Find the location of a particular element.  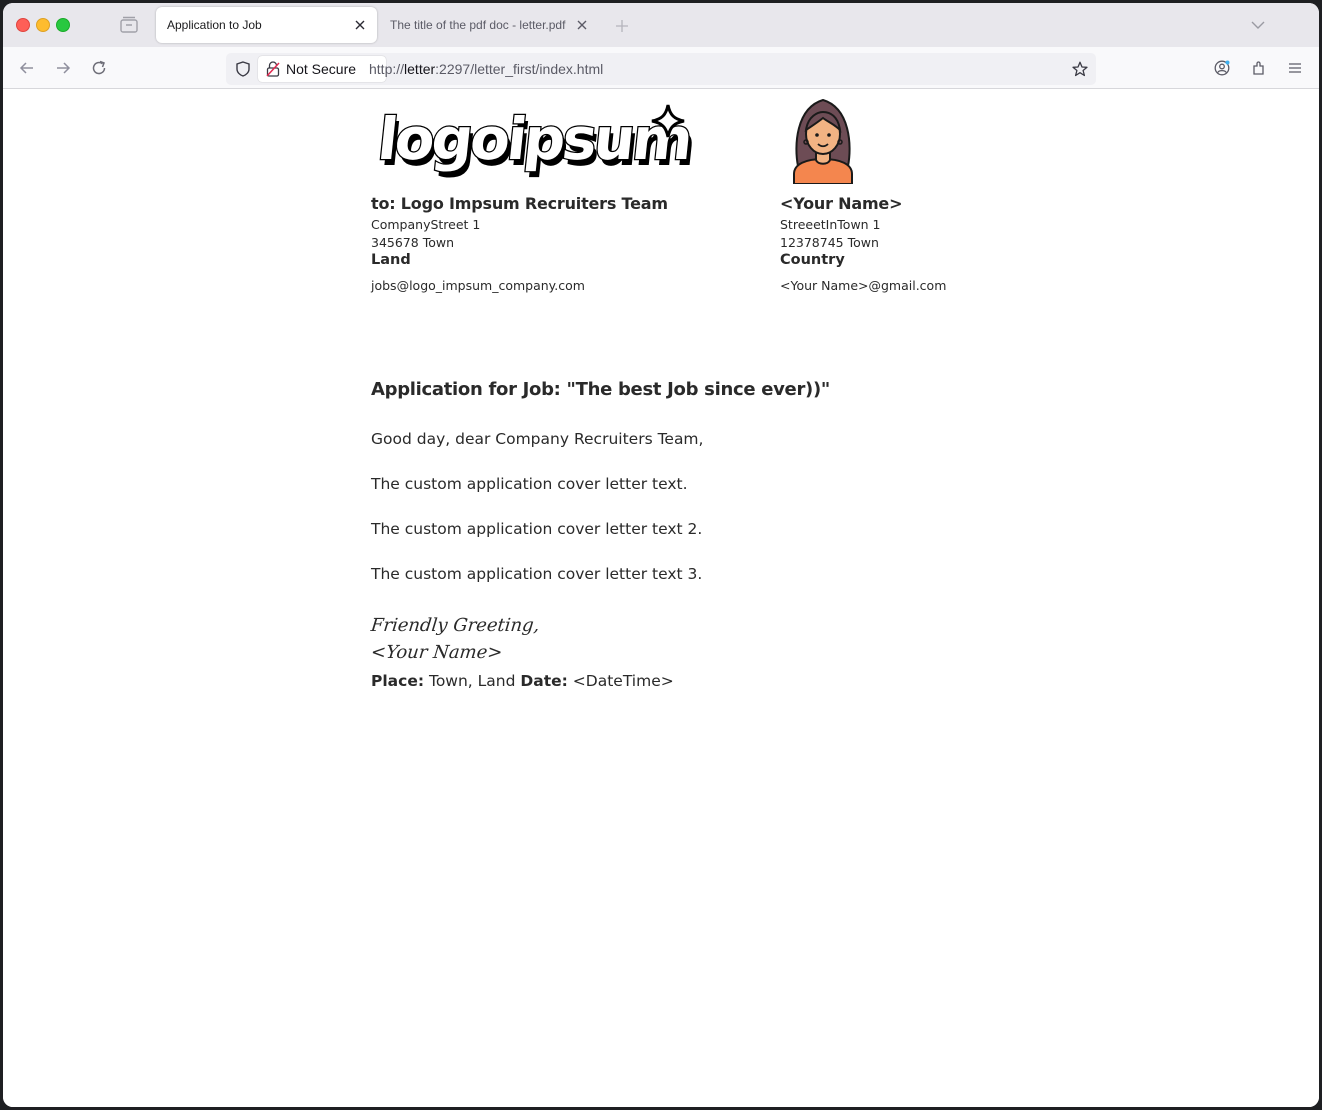

letter-closing: Friendly Greeting, is located at coordinates (455, 625).